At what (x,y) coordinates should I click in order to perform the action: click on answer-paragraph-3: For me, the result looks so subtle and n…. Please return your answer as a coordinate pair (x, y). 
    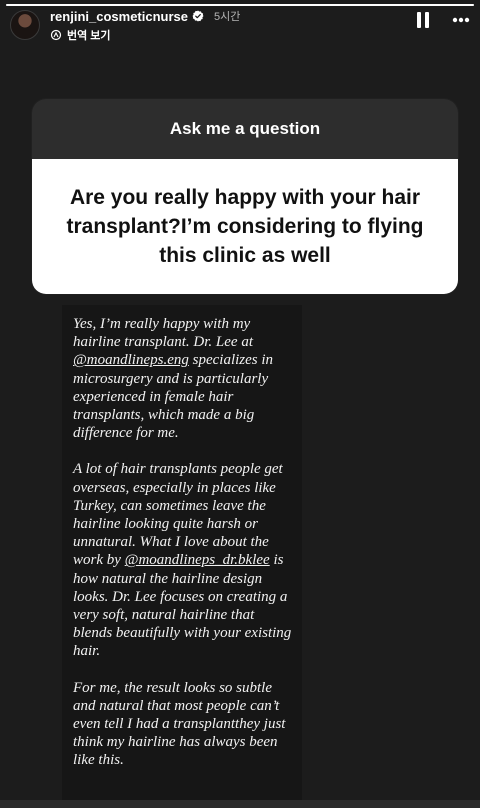
    Looking at the image, I should click on (179, 724).